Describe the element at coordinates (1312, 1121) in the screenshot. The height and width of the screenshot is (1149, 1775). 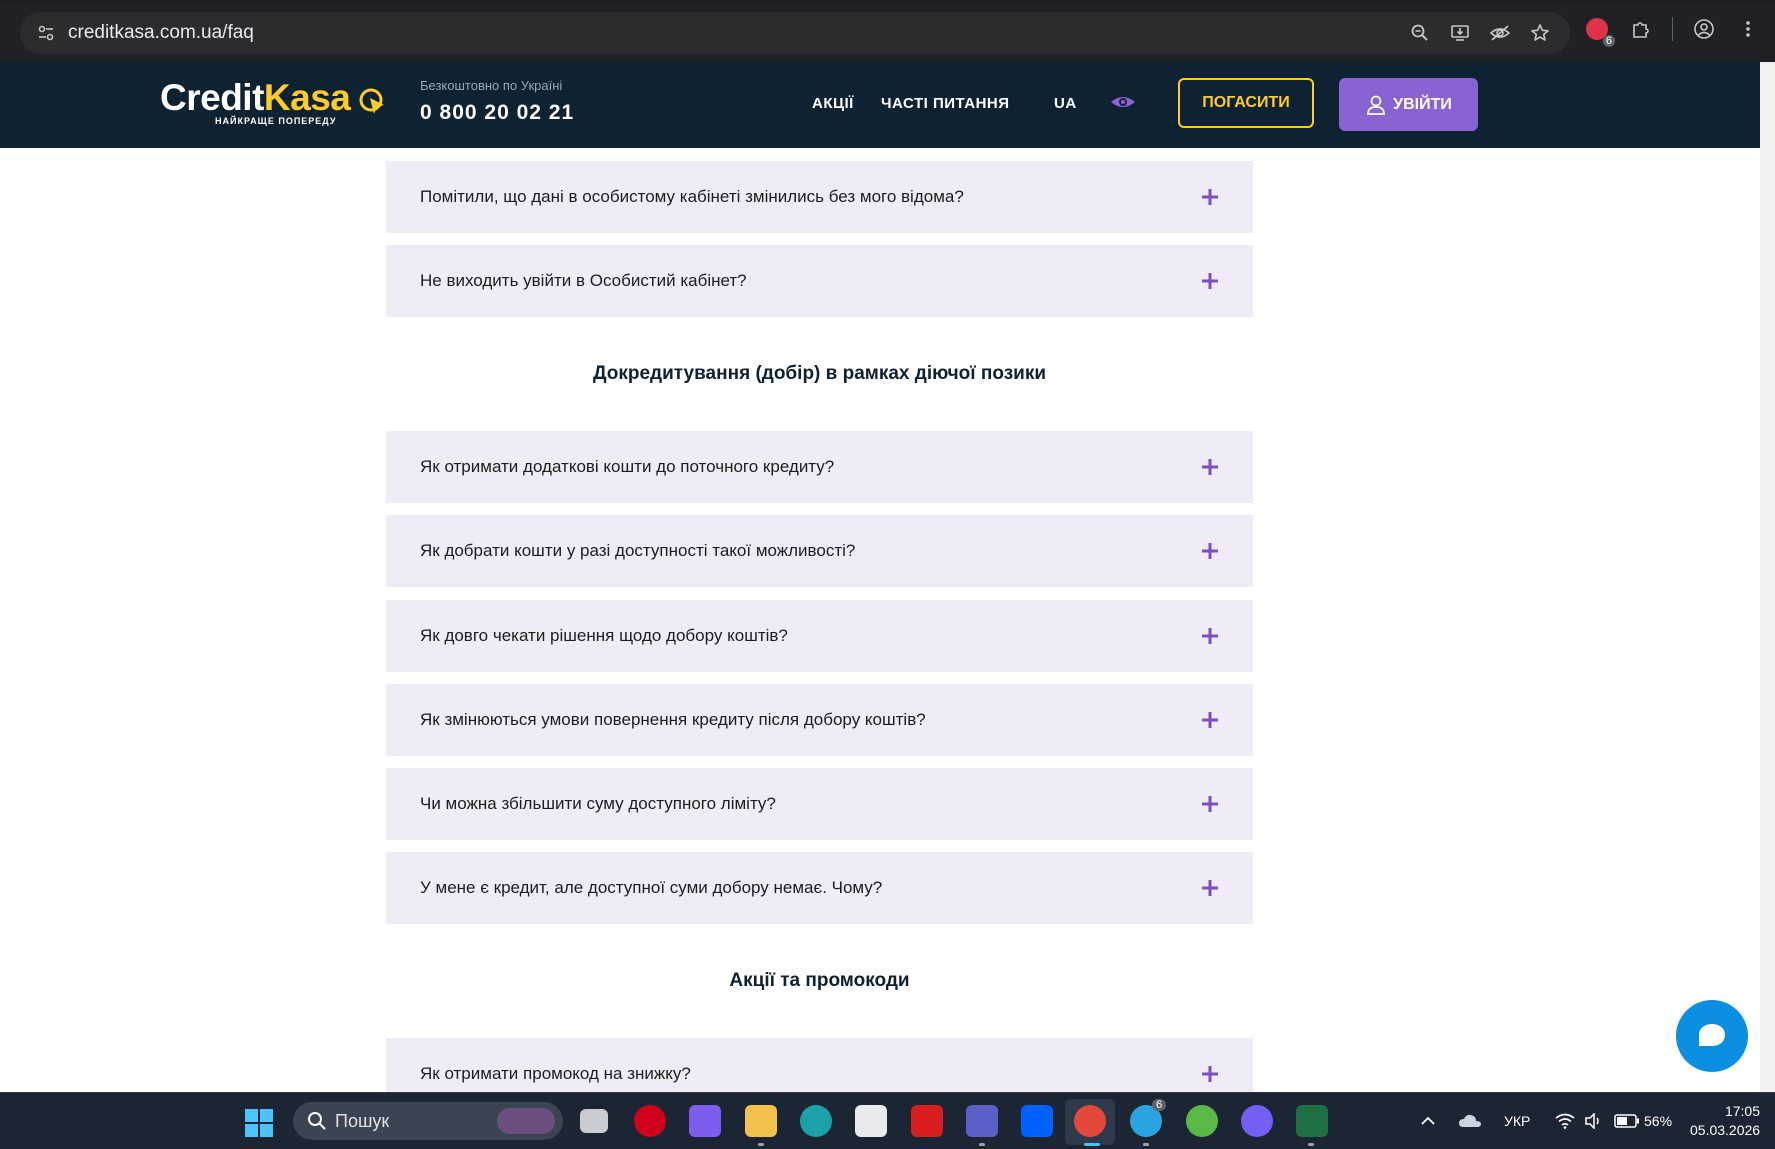
I see `excel-icon` at that location.